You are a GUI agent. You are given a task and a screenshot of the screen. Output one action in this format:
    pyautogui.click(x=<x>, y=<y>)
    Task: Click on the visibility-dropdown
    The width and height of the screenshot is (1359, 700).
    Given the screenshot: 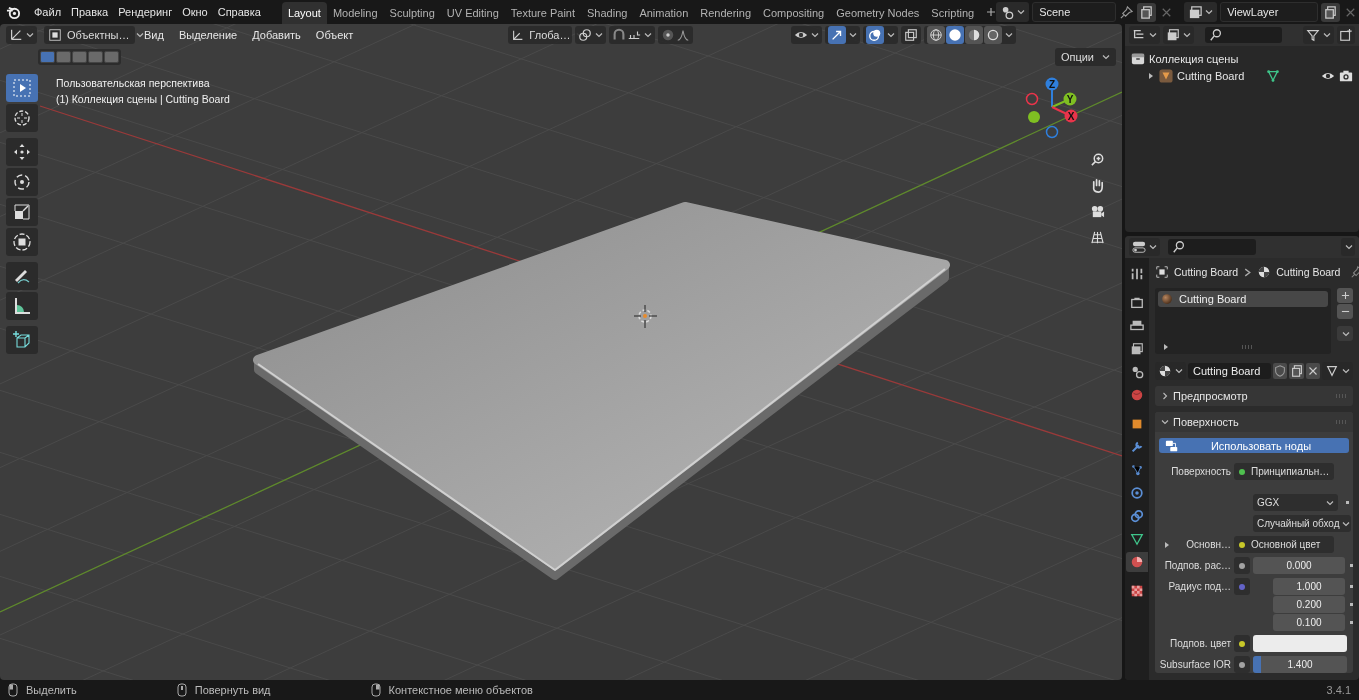 What is the action you would take?
    pyautogui.click(x=806, y=35)
    